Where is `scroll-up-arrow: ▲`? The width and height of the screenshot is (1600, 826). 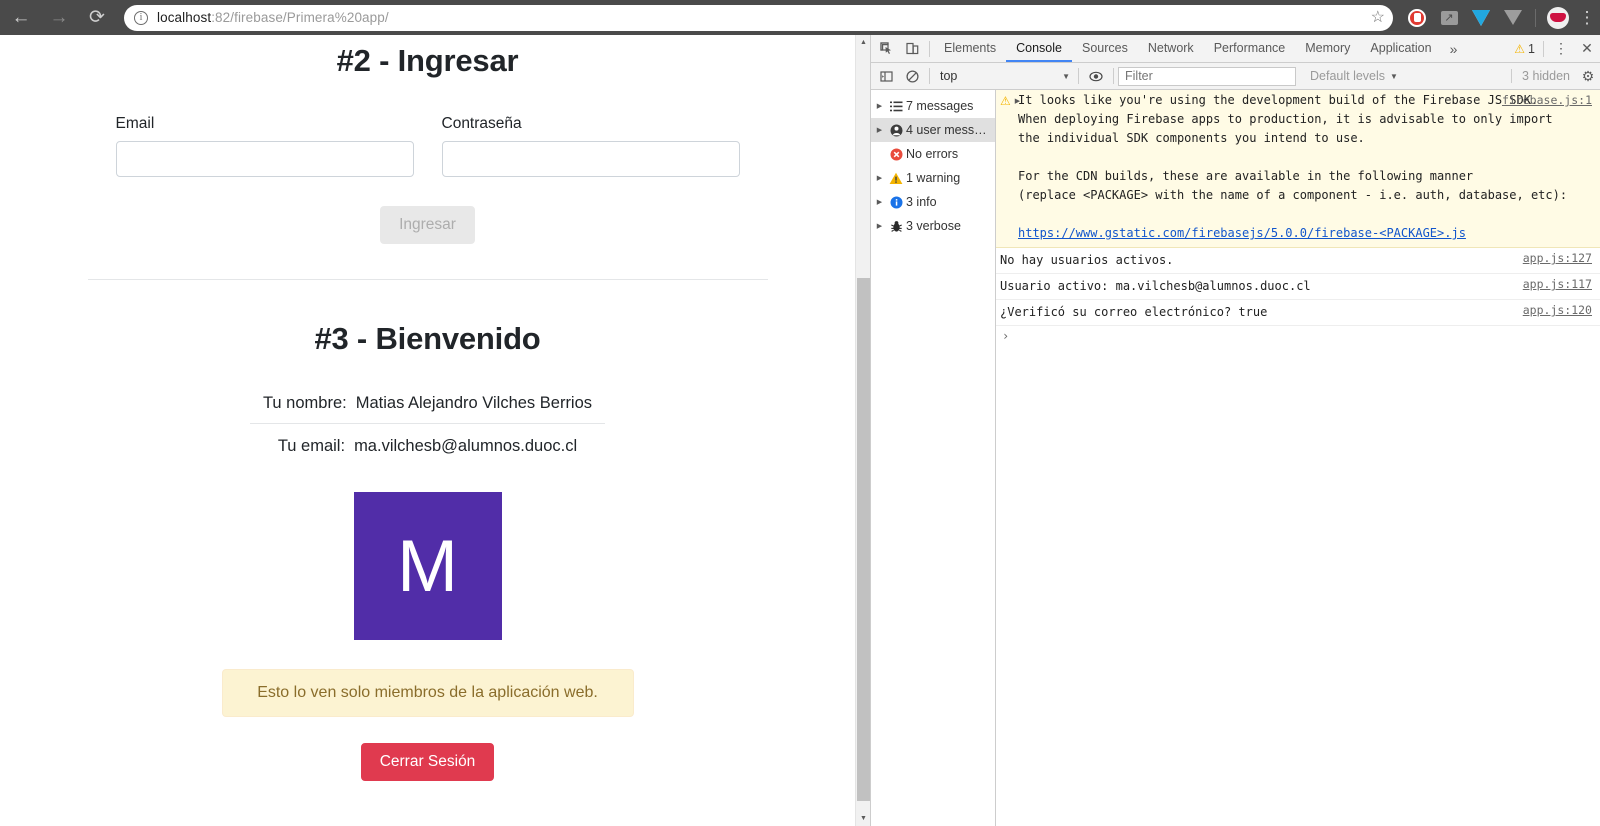 scroll-up-arrow: ▲ is located at coordinates (863, 42).